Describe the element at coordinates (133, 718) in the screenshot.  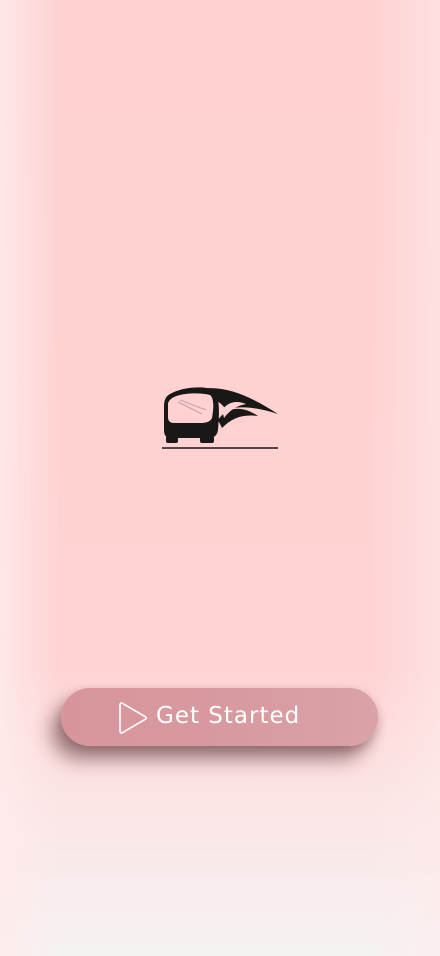
I see `play-icon` at that location.